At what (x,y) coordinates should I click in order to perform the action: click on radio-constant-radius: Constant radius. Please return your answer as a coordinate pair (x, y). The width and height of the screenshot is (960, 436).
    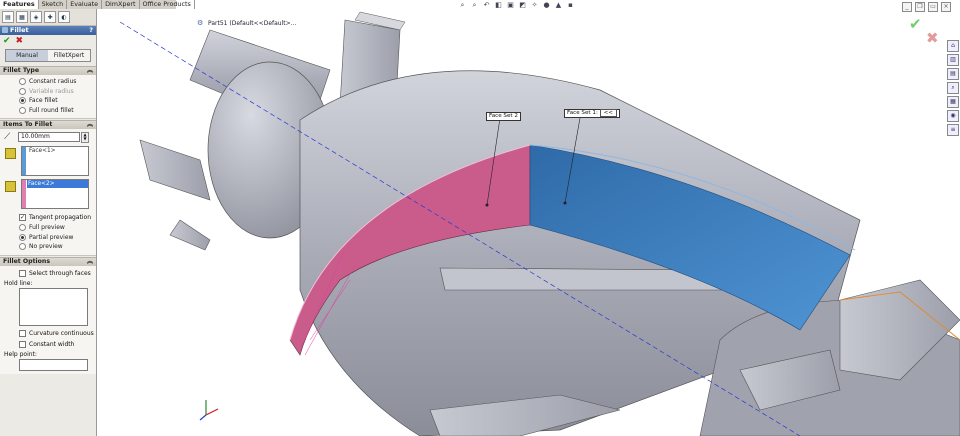
    Looking at the image, I should click on (48, 82).